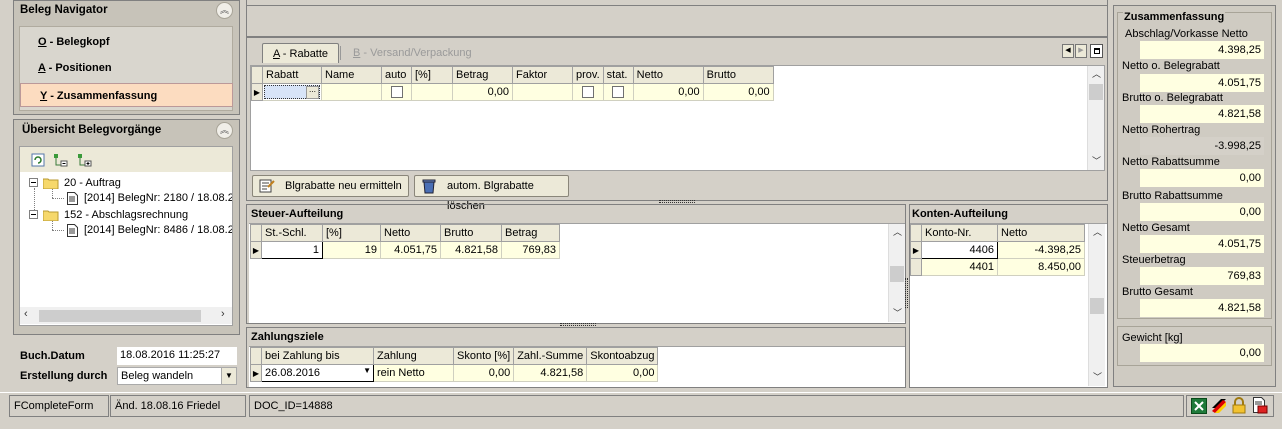 The width and height of the screenshot is (1282, 429). What do you see at coordinates (1199, 406) in the screenshot?
I see `excel-icon` at bounding box center [1199, 406].